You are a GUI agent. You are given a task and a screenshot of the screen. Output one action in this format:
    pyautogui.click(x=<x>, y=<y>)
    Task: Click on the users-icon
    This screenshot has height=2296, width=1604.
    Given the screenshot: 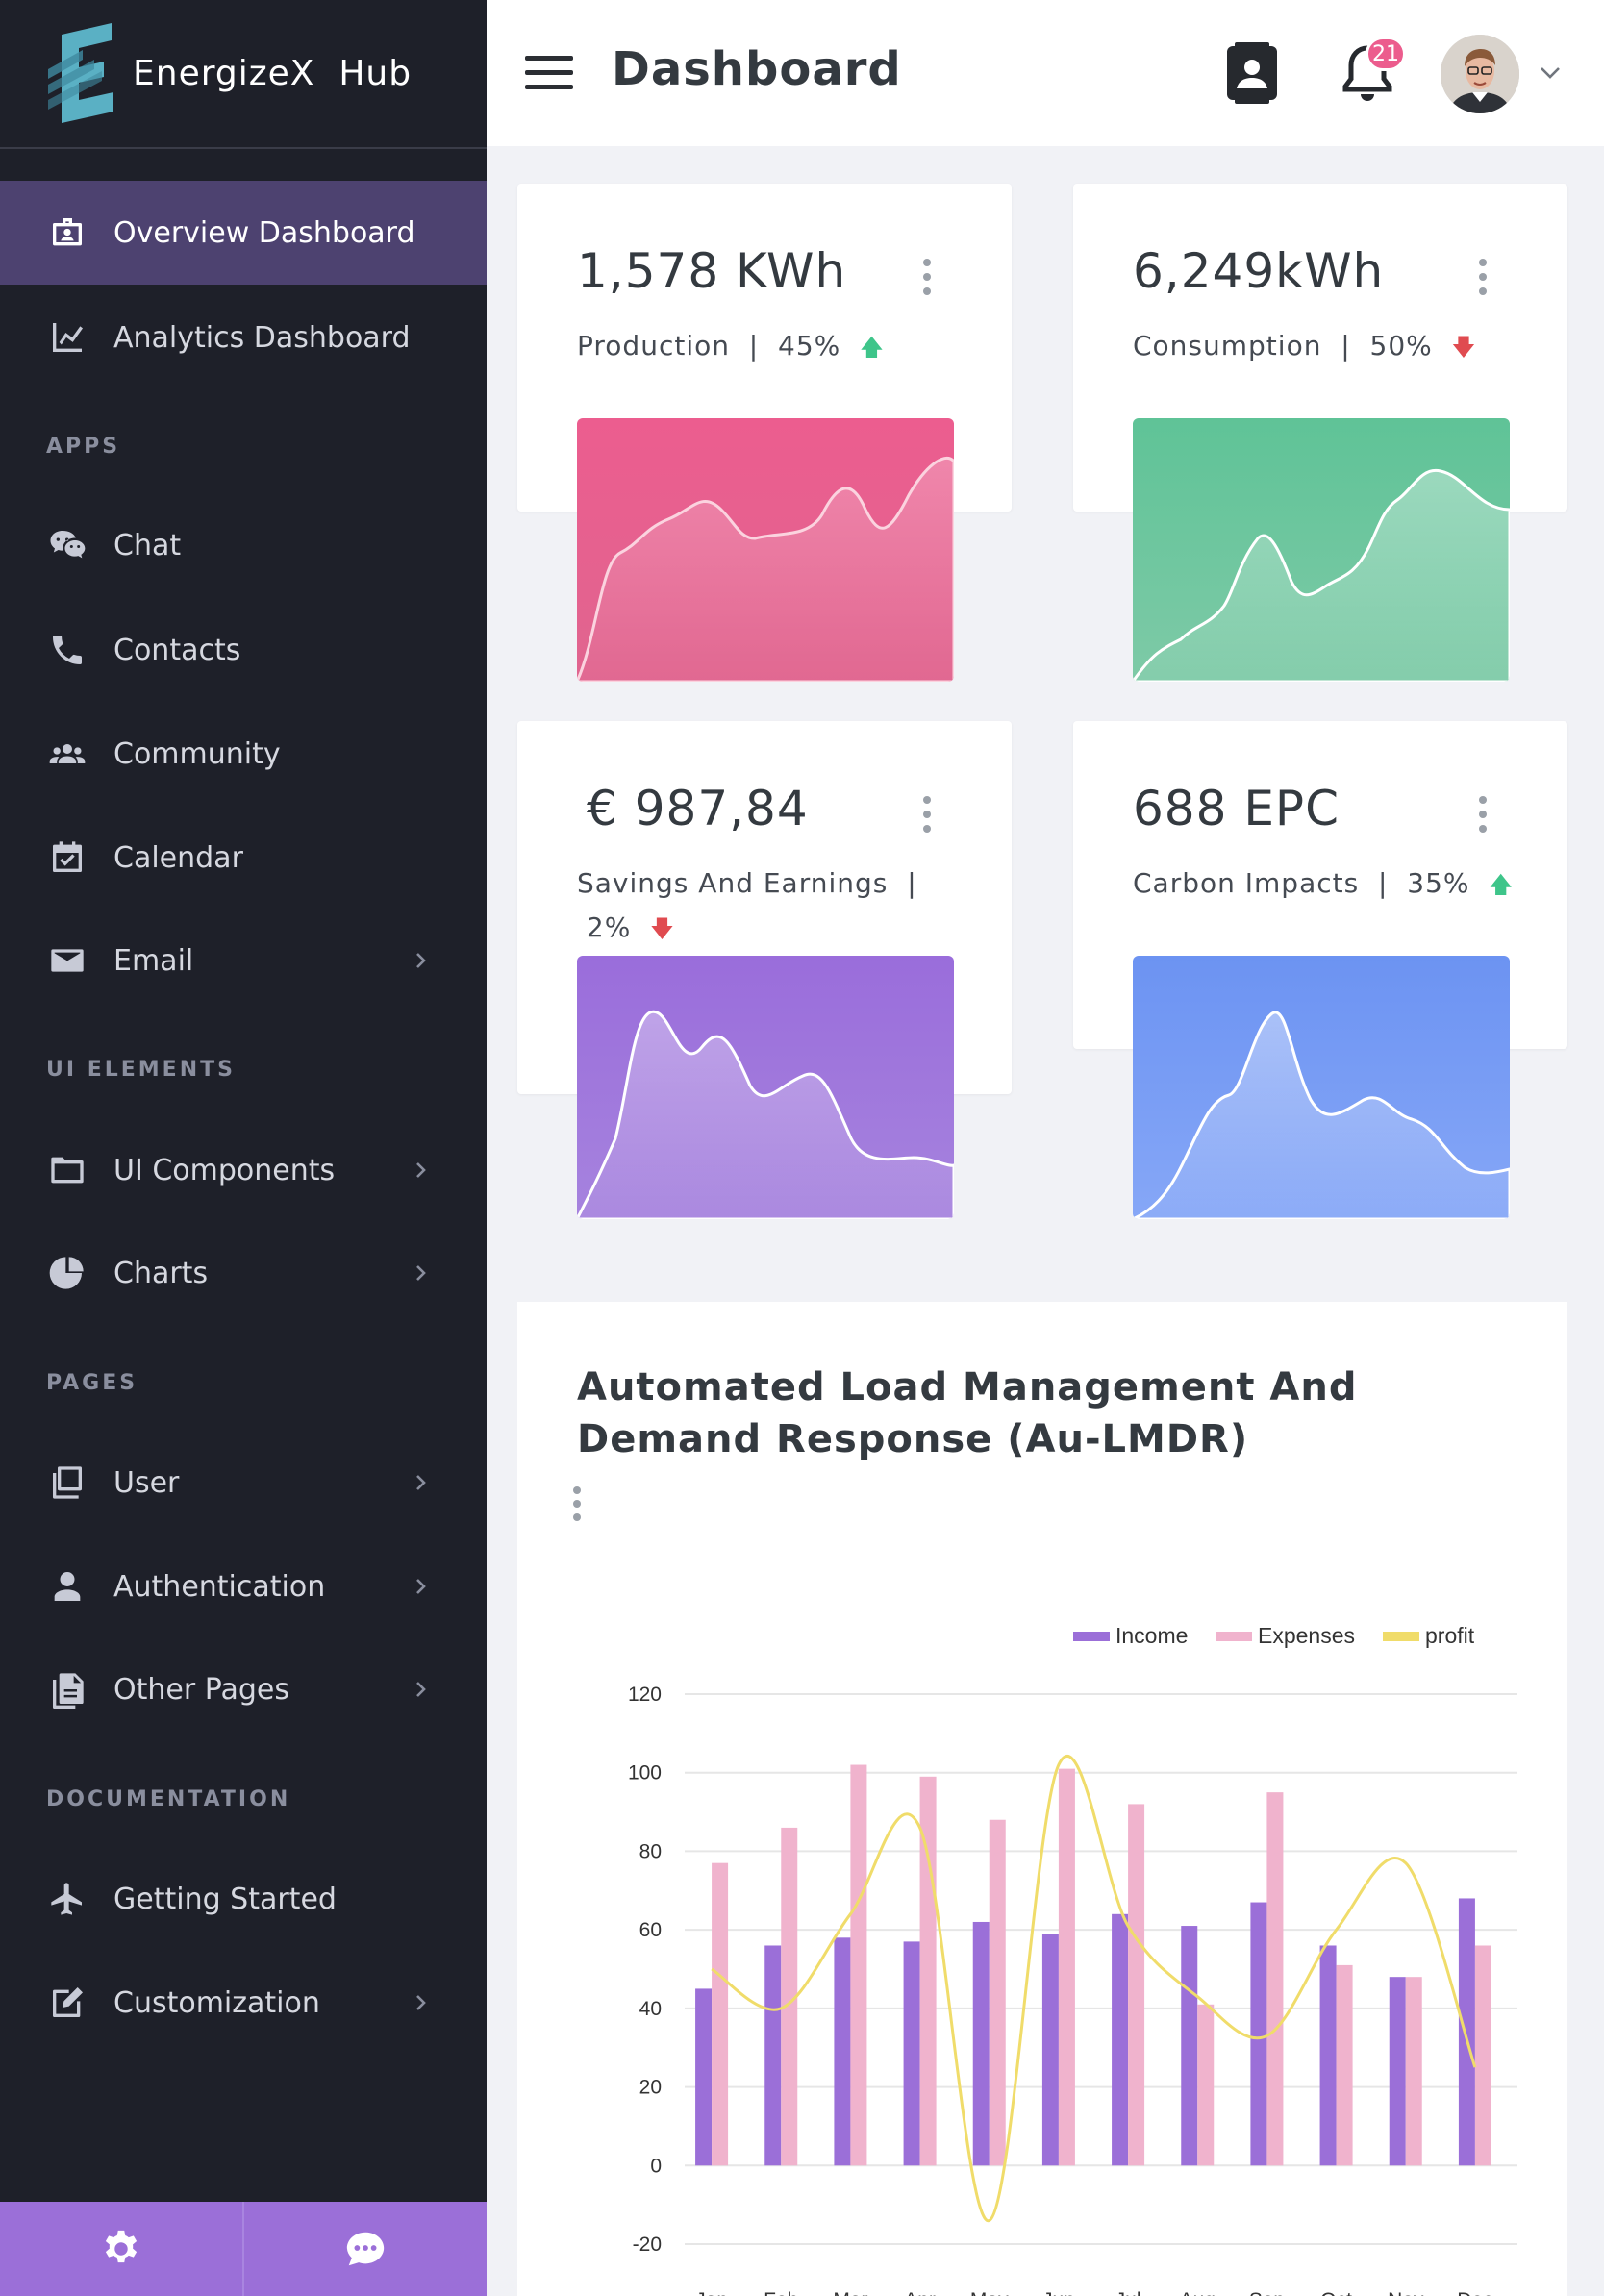 What is the action you would take?
    pyautogui.click(x=67, y=754)
    